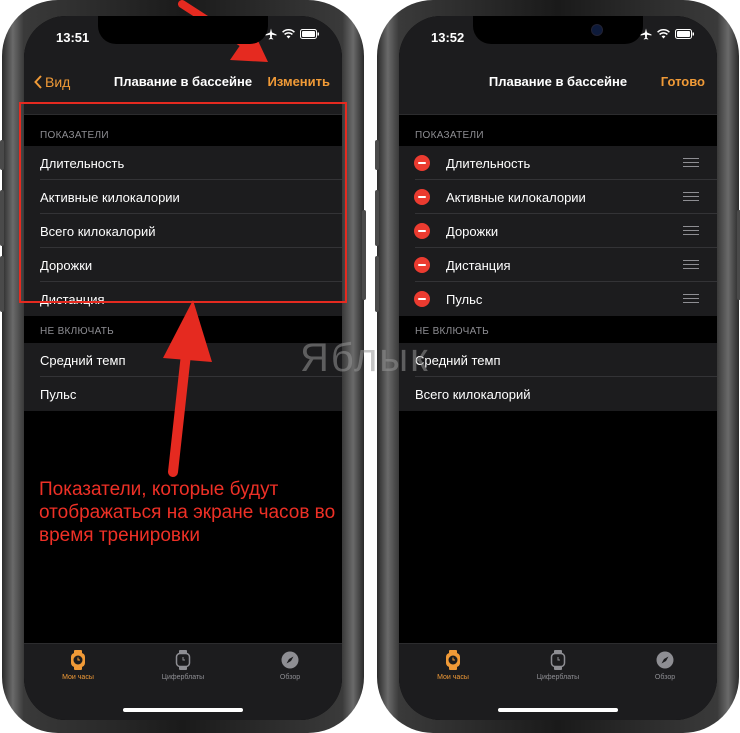 This screenshot has height=733, width=740. I want to click on arrow-to-list-icon, so click(187, 388).